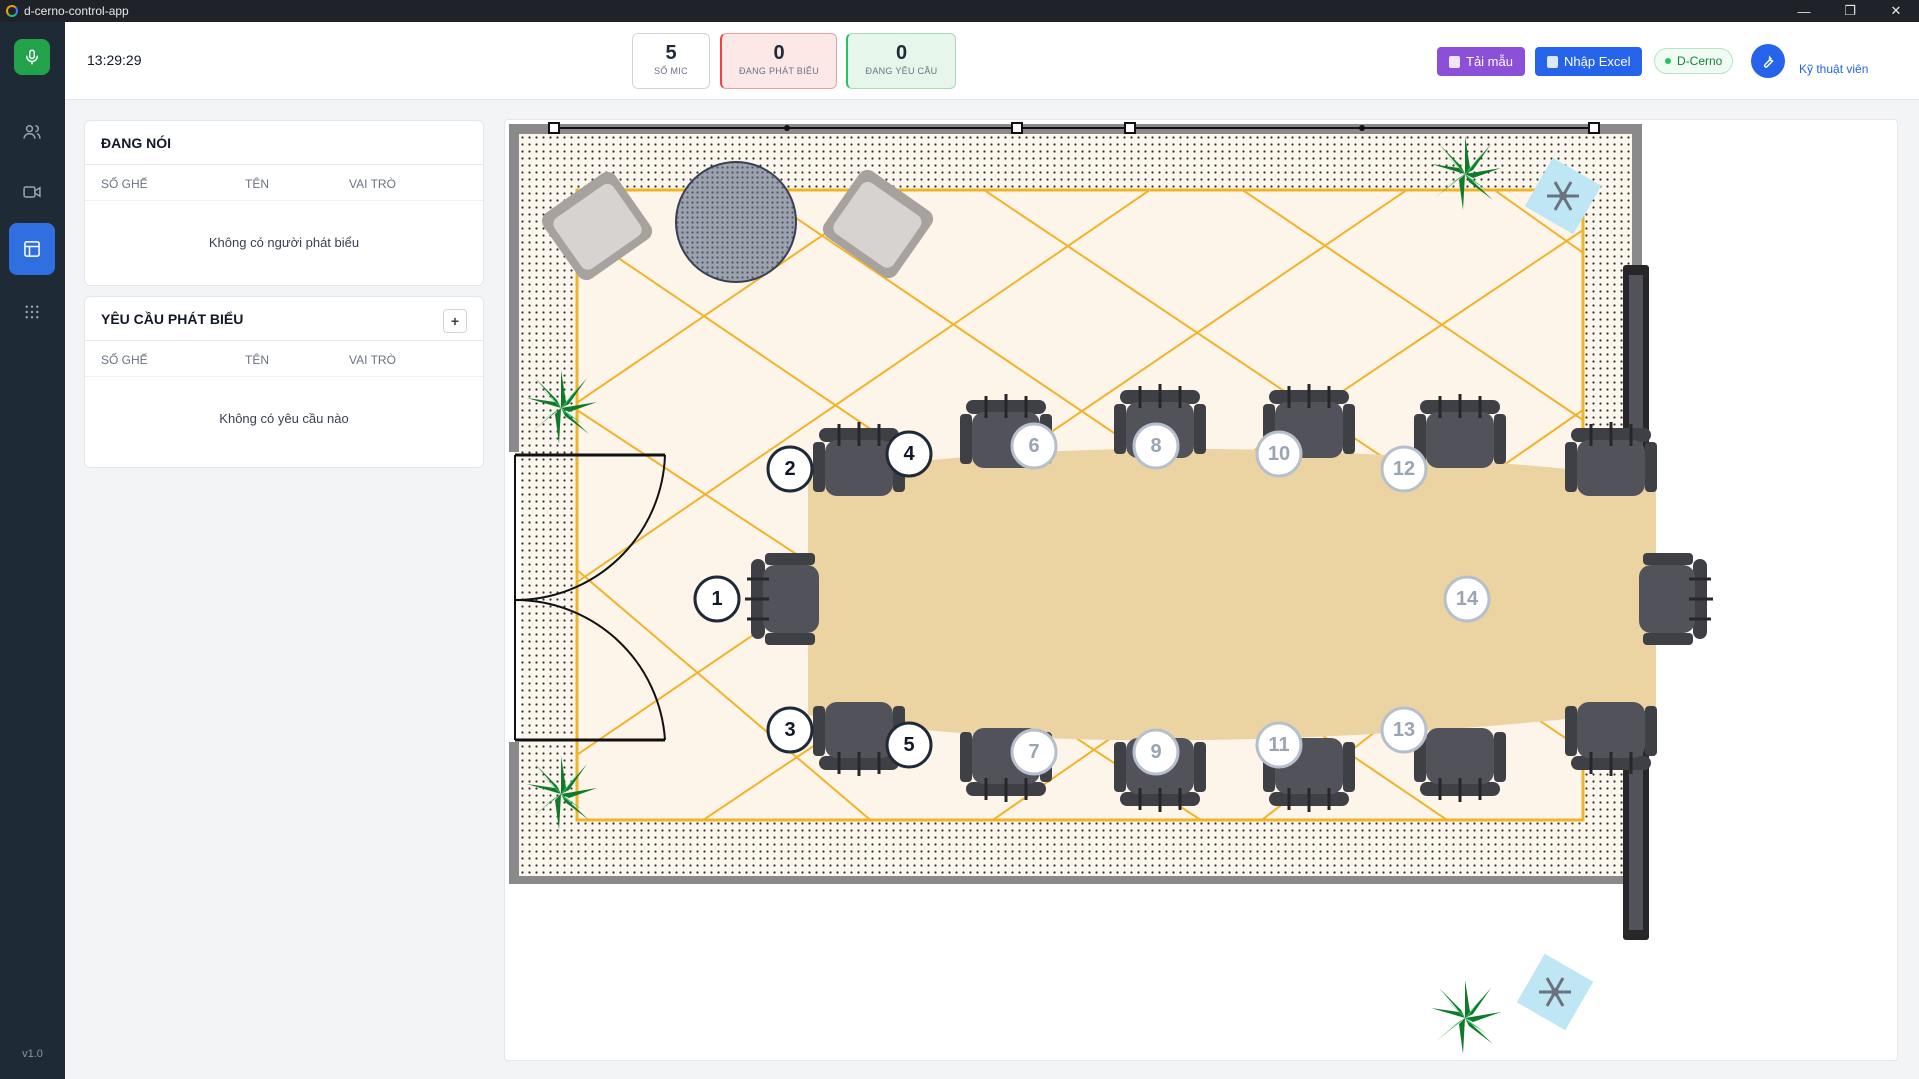 The width and height of the screenshot is (1919, 1079). I want to click on round-ottoman, so click(736, 222).